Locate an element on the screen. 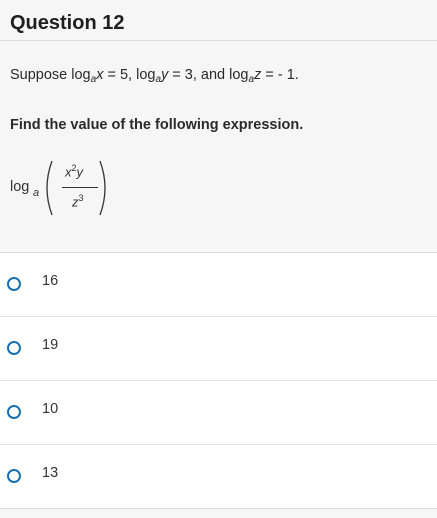  expr-base: a is located at coordinates (36, 193).